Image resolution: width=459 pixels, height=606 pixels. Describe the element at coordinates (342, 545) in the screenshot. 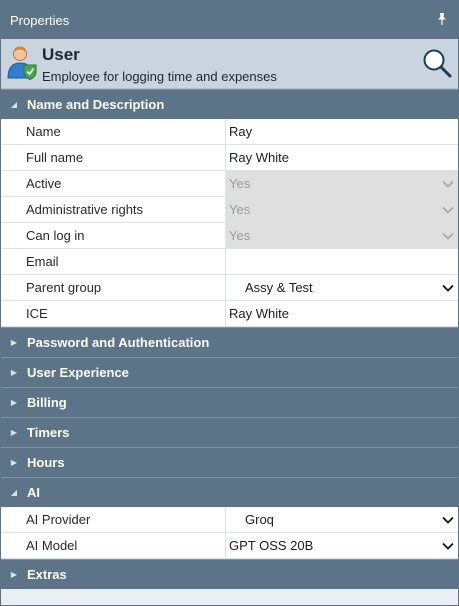

I see `ai-model-select: GPT OSS 20B` at that location.